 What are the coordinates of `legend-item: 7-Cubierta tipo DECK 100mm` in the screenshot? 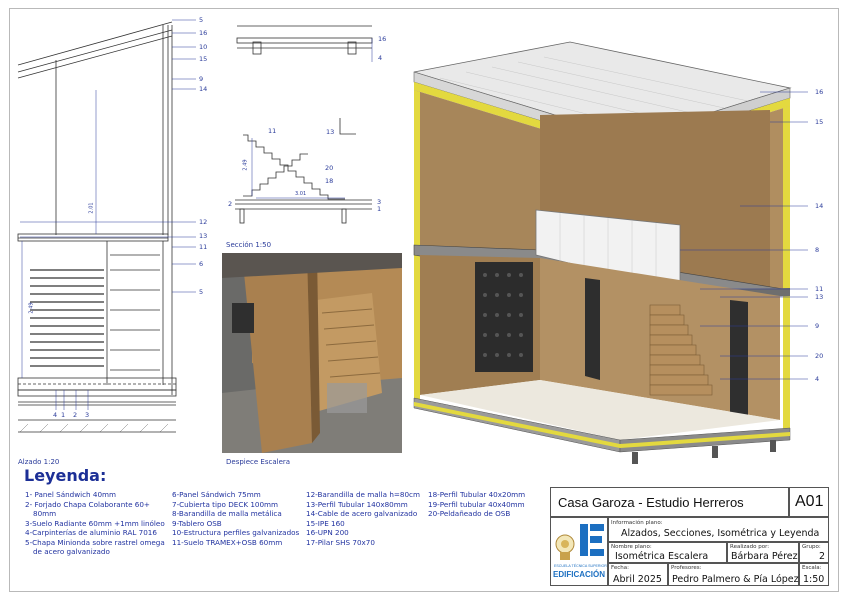 It's located at (225, 504).